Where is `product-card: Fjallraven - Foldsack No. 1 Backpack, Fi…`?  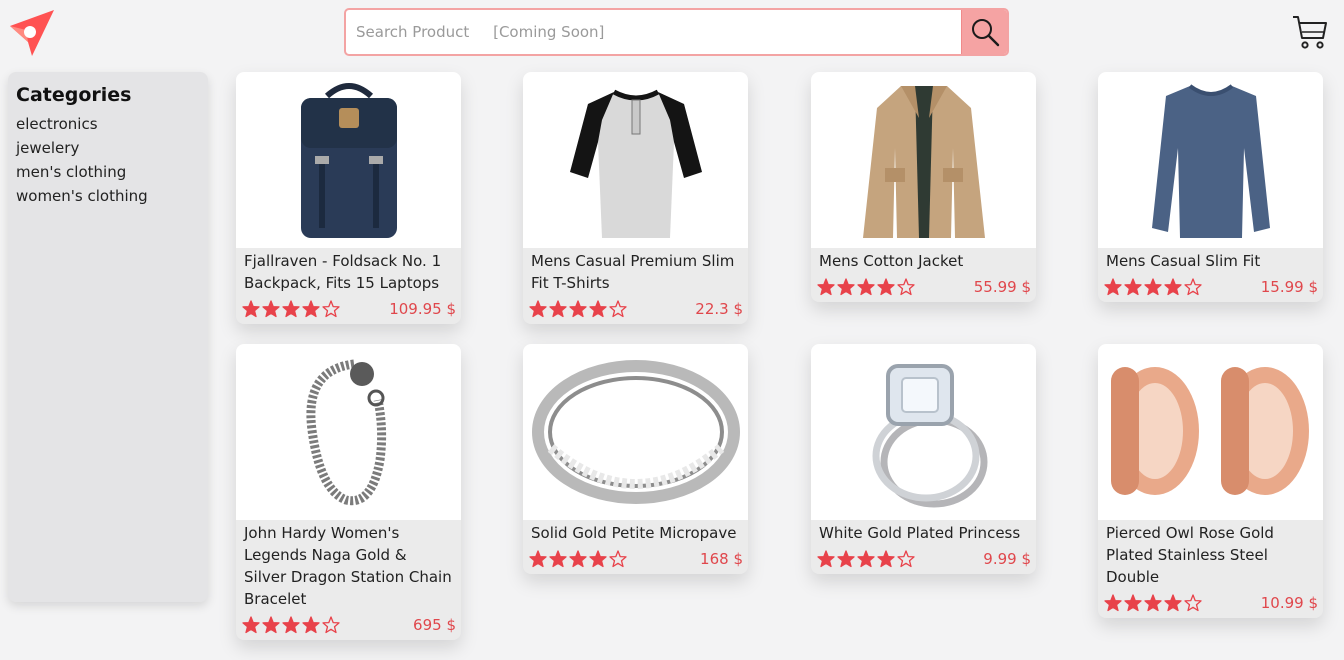 product-card: Fjallraven - Foldsack No. 1 Backpack, Fi… is located at coordinates (348, 198).